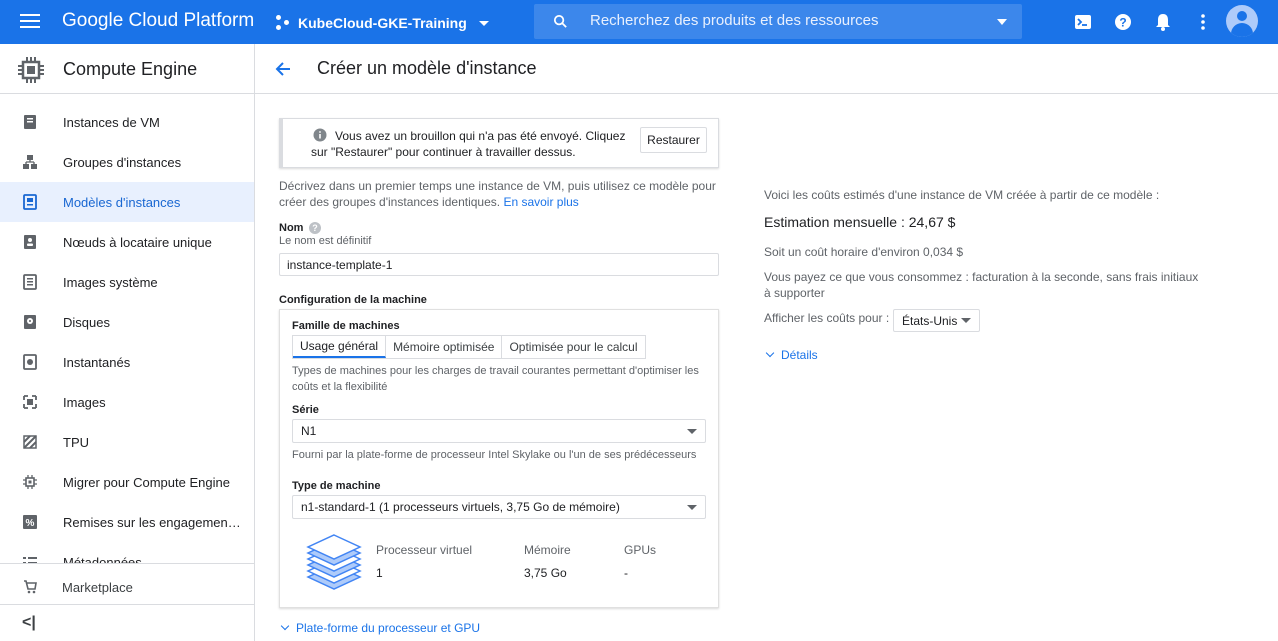 This screenshot has width=1278, height=641. What do you see at coordinates (325, 241) in the screenshot?
I see `name-hint: Le nom est définitif` at bounding box center [325, 241].